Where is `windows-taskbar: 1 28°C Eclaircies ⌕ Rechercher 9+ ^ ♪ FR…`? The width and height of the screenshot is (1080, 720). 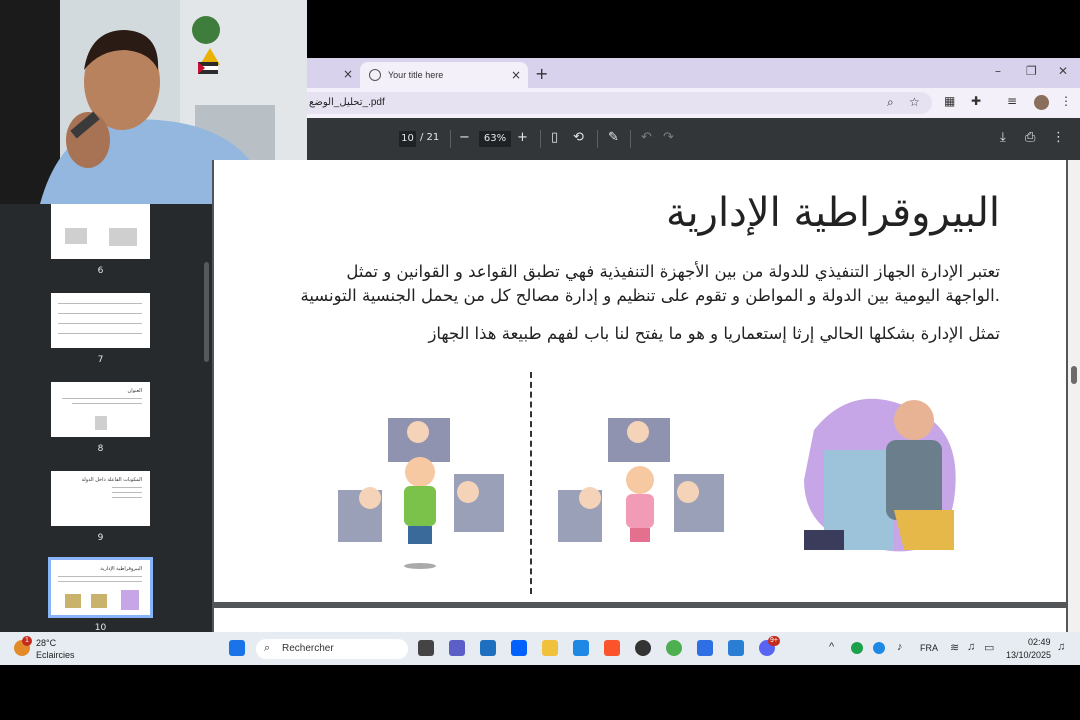 windows-taskbar: 1 28°C Eclaircies ⌕ Rechercher 9+ ^ ♪ FR… is located at coordinates (540, 648).